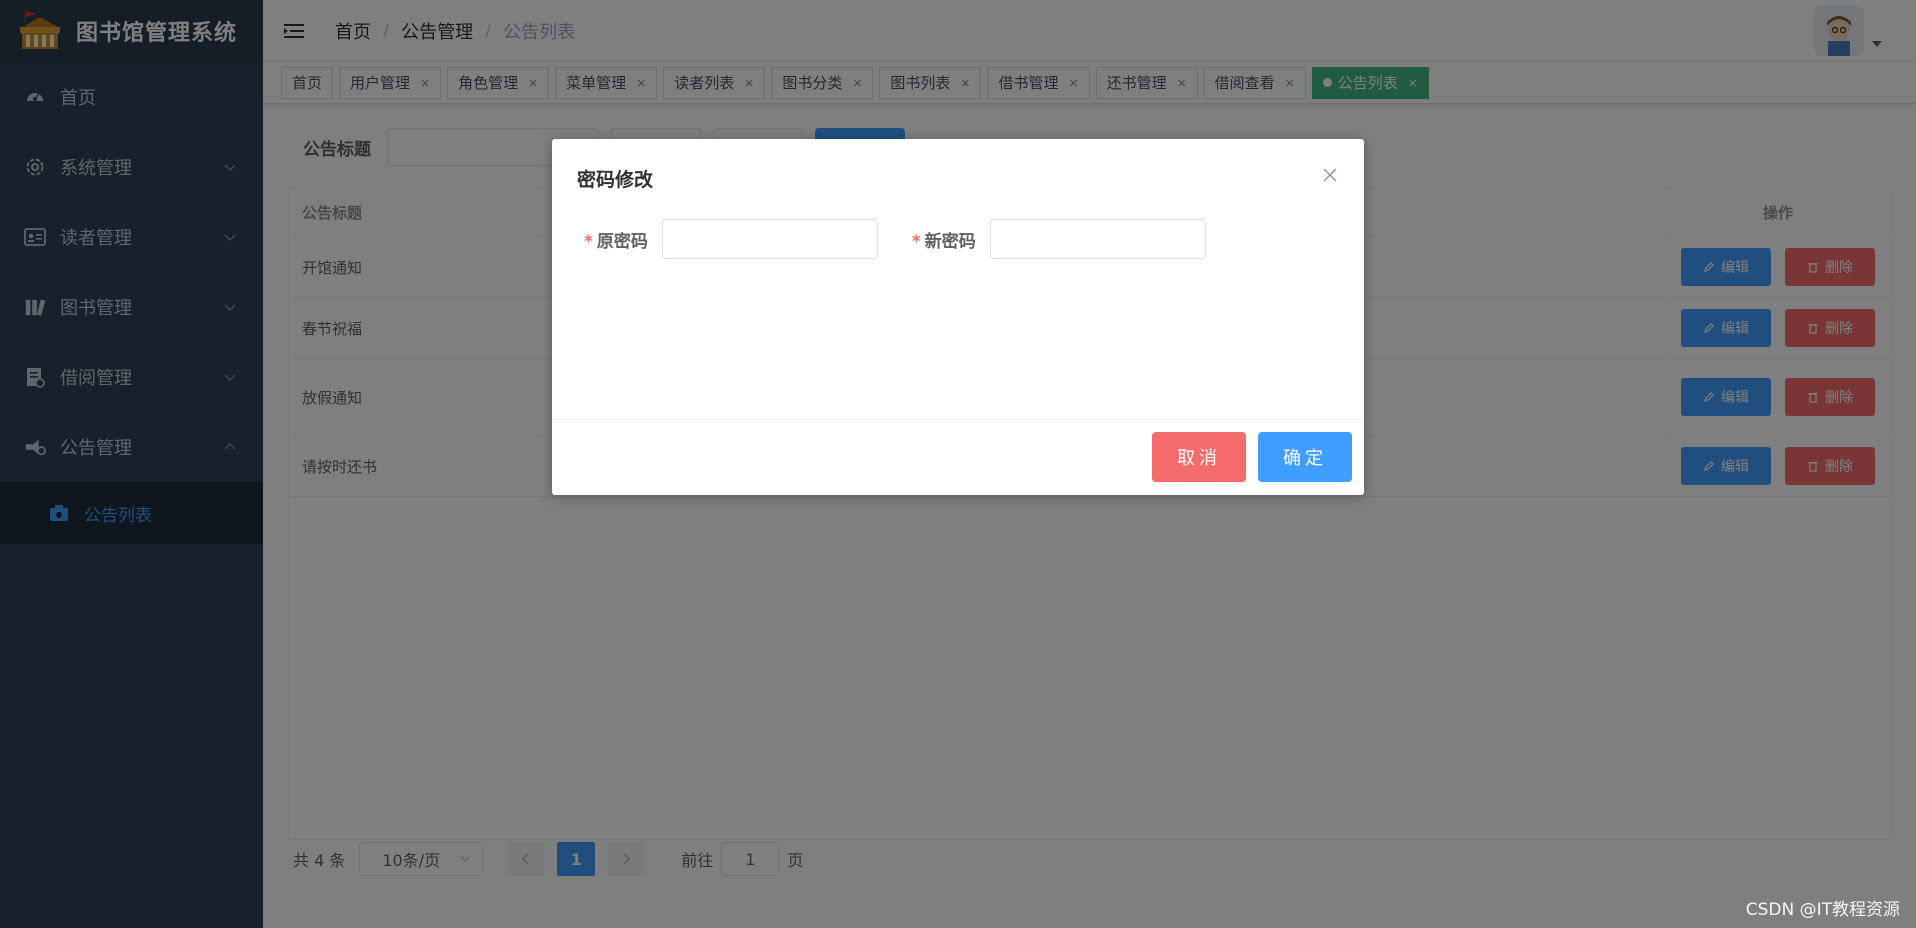 The height and width of the screenshot is (928, 1916). What do you see at coordinates (1822, 910) in the screenshot?
I see `watermark: CSDN @IT教程资源` at bounding box center [1822, 910].